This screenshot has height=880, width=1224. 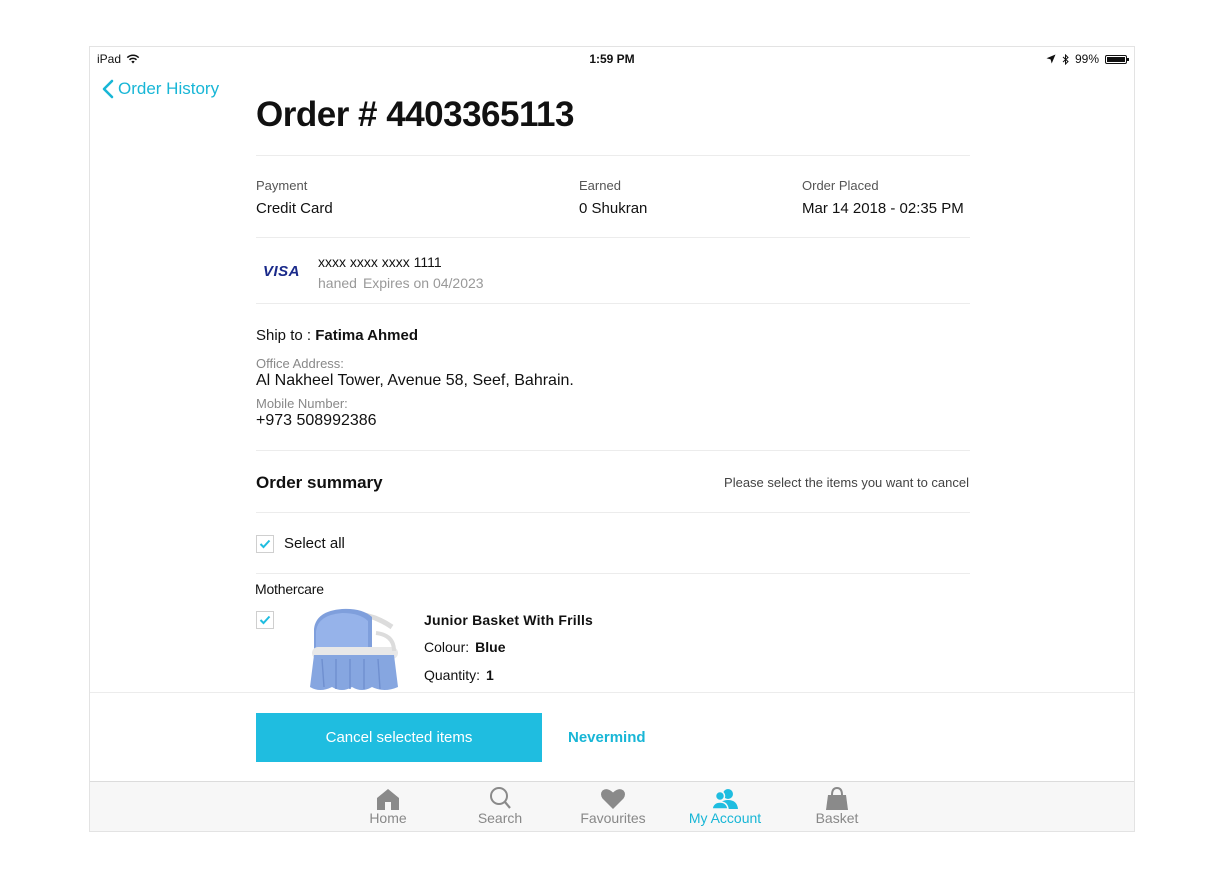 What do you see at coordinates (725, 818) in the screenshot?
I see `tab-label: My Account` at bounding box center [725, 818].